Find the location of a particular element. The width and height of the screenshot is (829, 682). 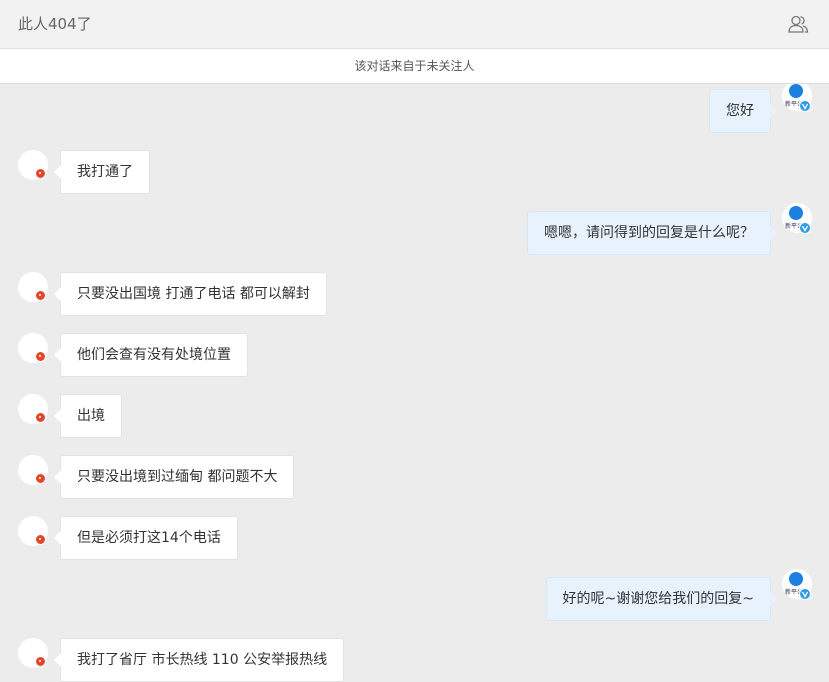

message-row: 好的呢~谢谢您给我们的回复~ 新平公 is located at coordinates (414, 595).